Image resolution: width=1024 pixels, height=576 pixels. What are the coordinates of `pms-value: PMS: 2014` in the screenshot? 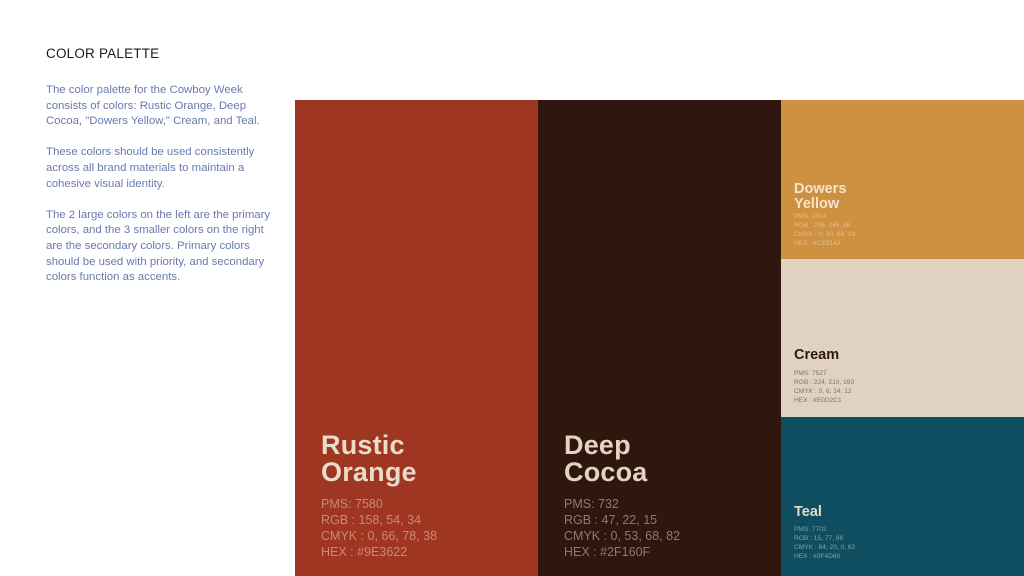 It's located at (810, 216).